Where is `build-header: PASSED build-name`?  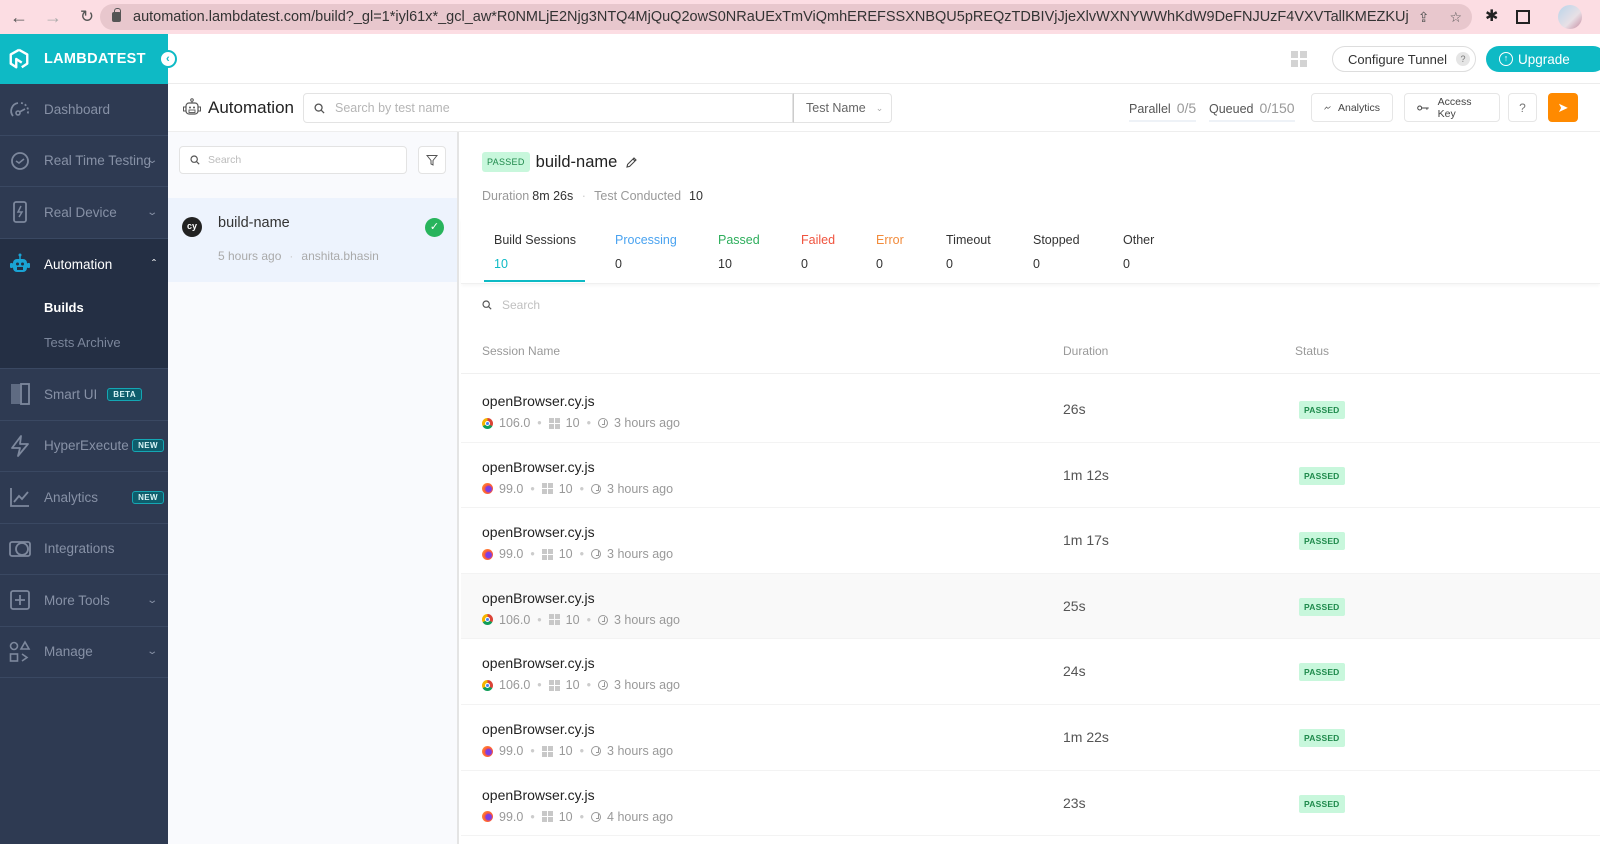
build-header: PASSED build-name is located at coordinates (560, 162).